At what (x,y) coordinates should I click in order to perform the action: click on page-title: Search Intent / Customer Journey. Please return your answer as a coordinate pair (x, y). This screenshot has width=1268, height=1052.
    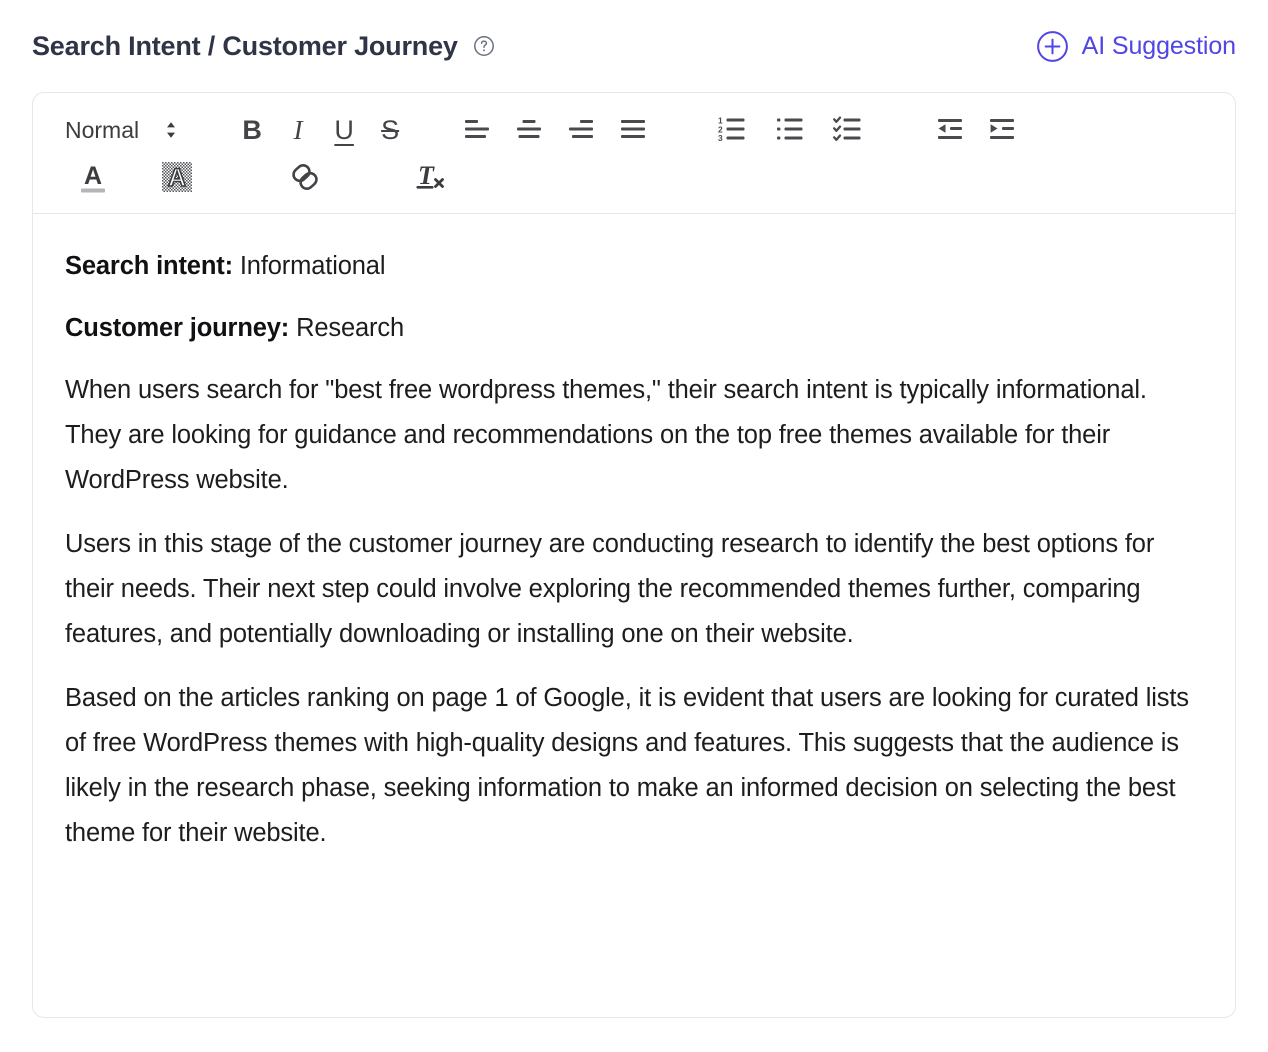
    Looking at the image, I should click on (245, 45).